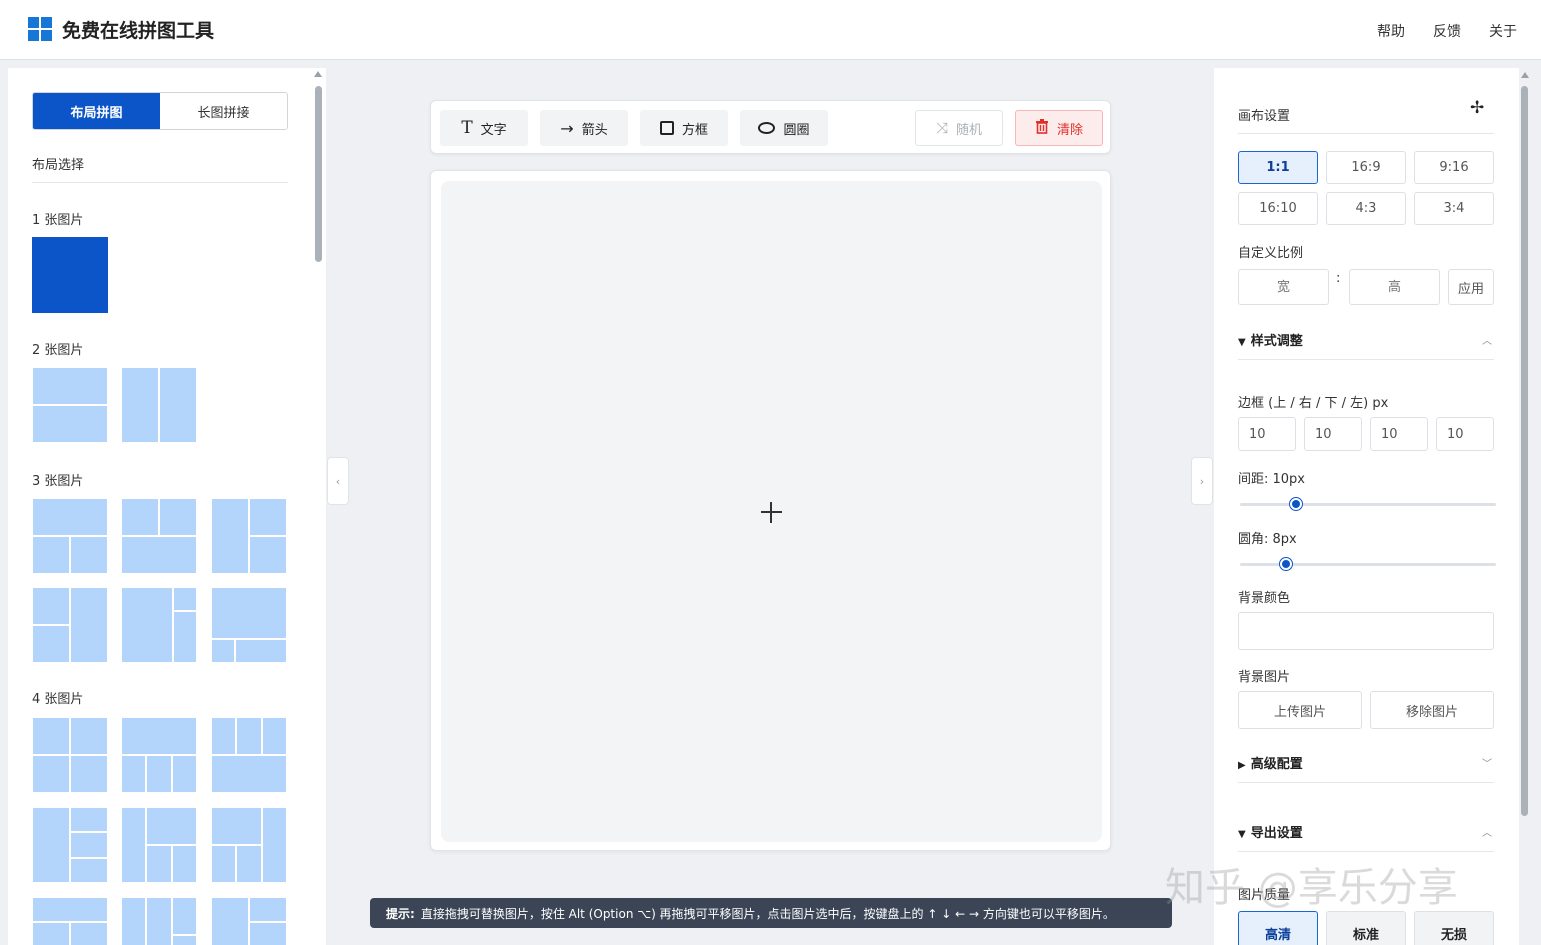  Describe the element at coordinates (70, 275) in the screenshot. I see `layout-thumb-1a` at that location.